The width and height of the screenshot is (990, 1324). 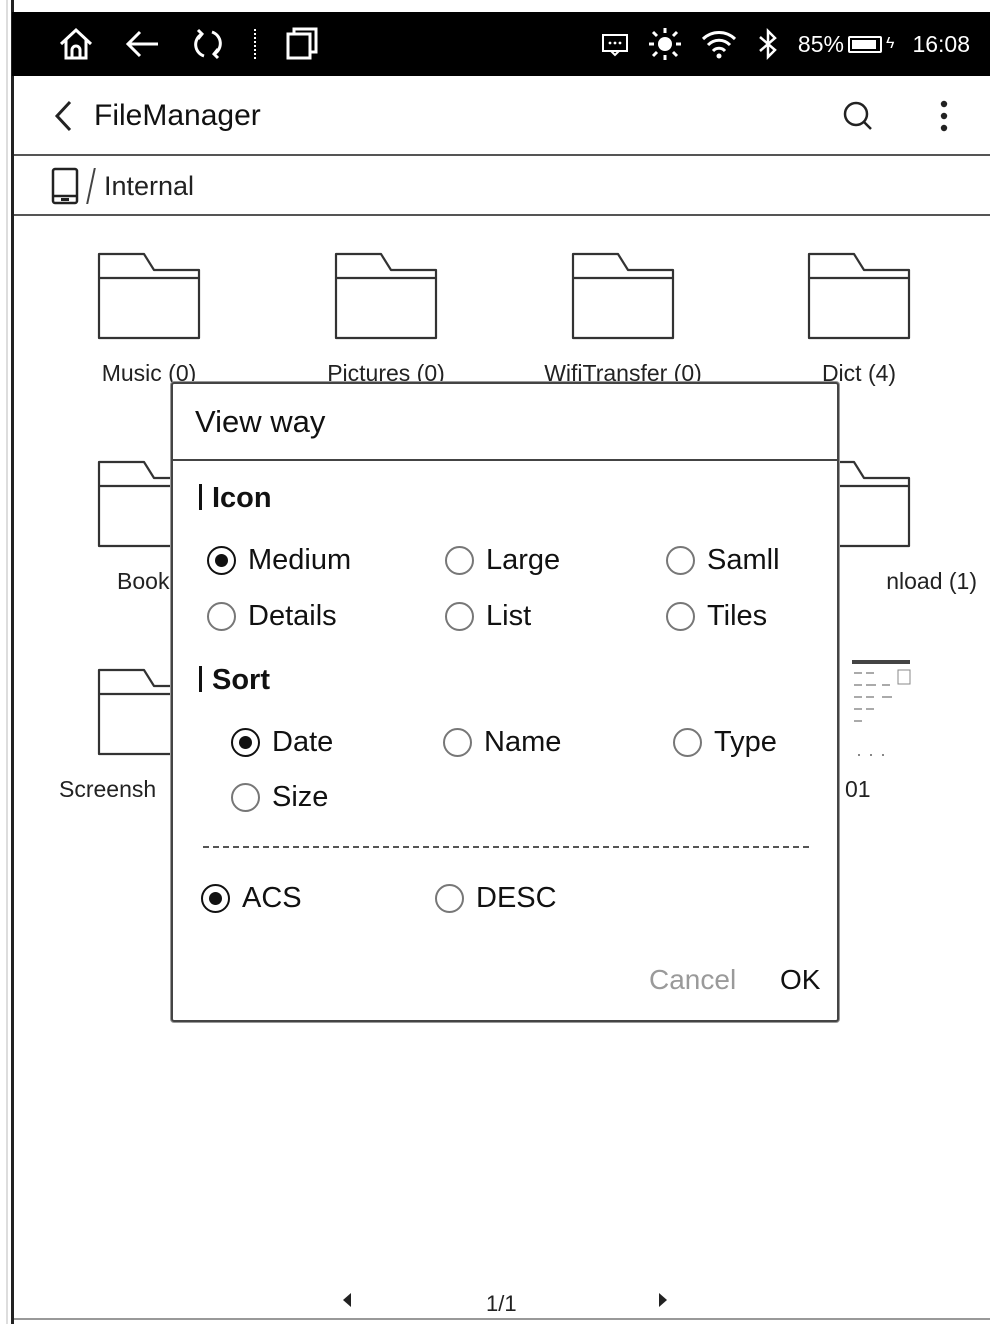 What do you see at coordinates (665, 44) in the screenshot?
I see `brightness-icon` at bounding box center [665, 44].